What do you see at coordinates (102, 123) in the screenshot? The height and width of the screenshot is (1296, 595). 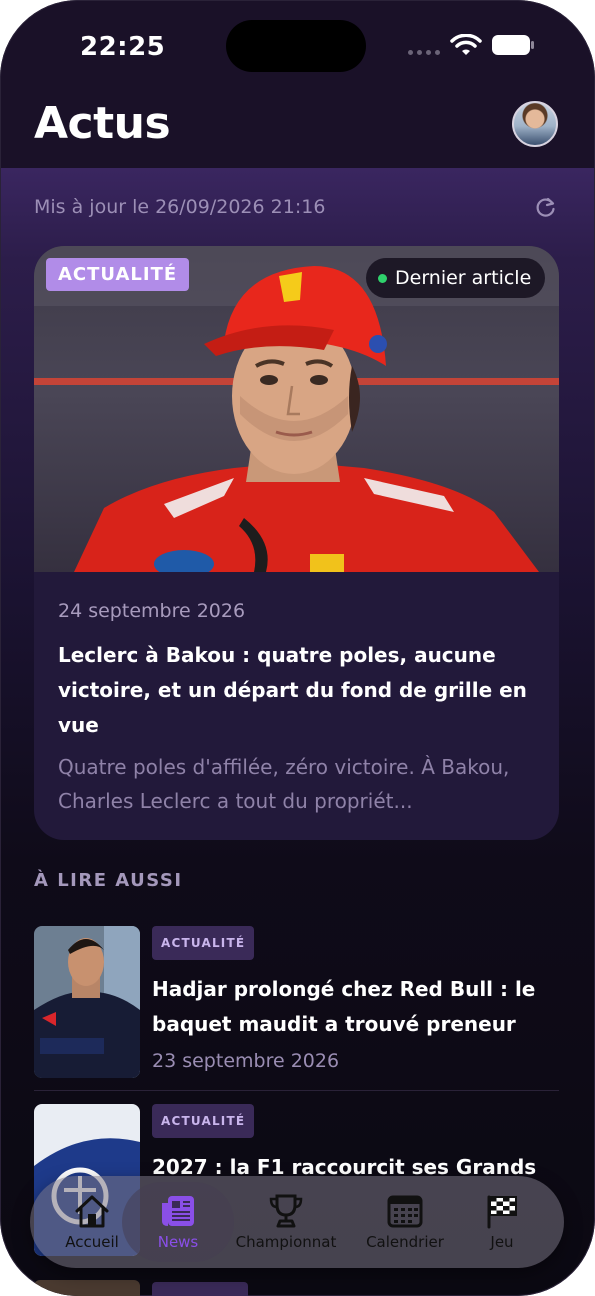 I see `page-title: Actus` at bounding box center [102, 123].